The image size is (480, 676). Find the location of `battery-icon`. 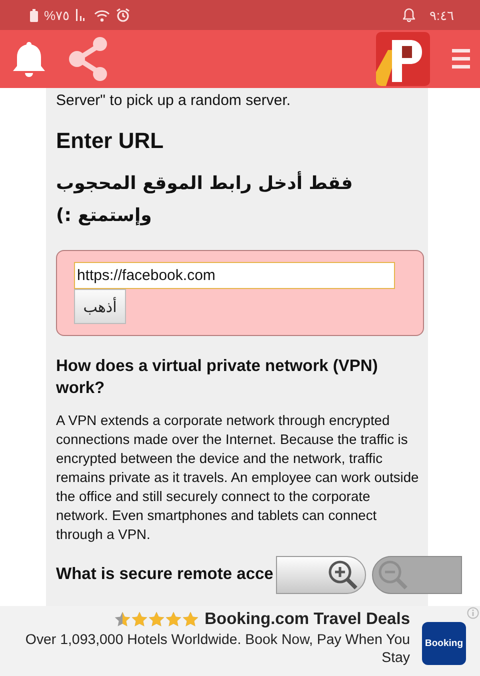

battery-icon is located at coordinates (34, 15).